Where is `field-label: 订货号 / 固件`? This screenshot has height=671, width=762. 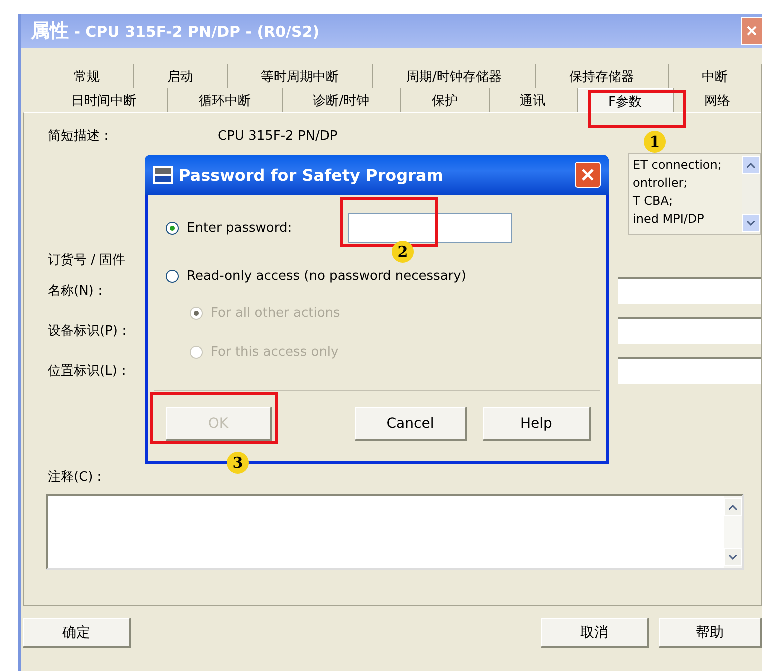
field-label: 订货号 / 固件 is located at coordinates (87, 260).